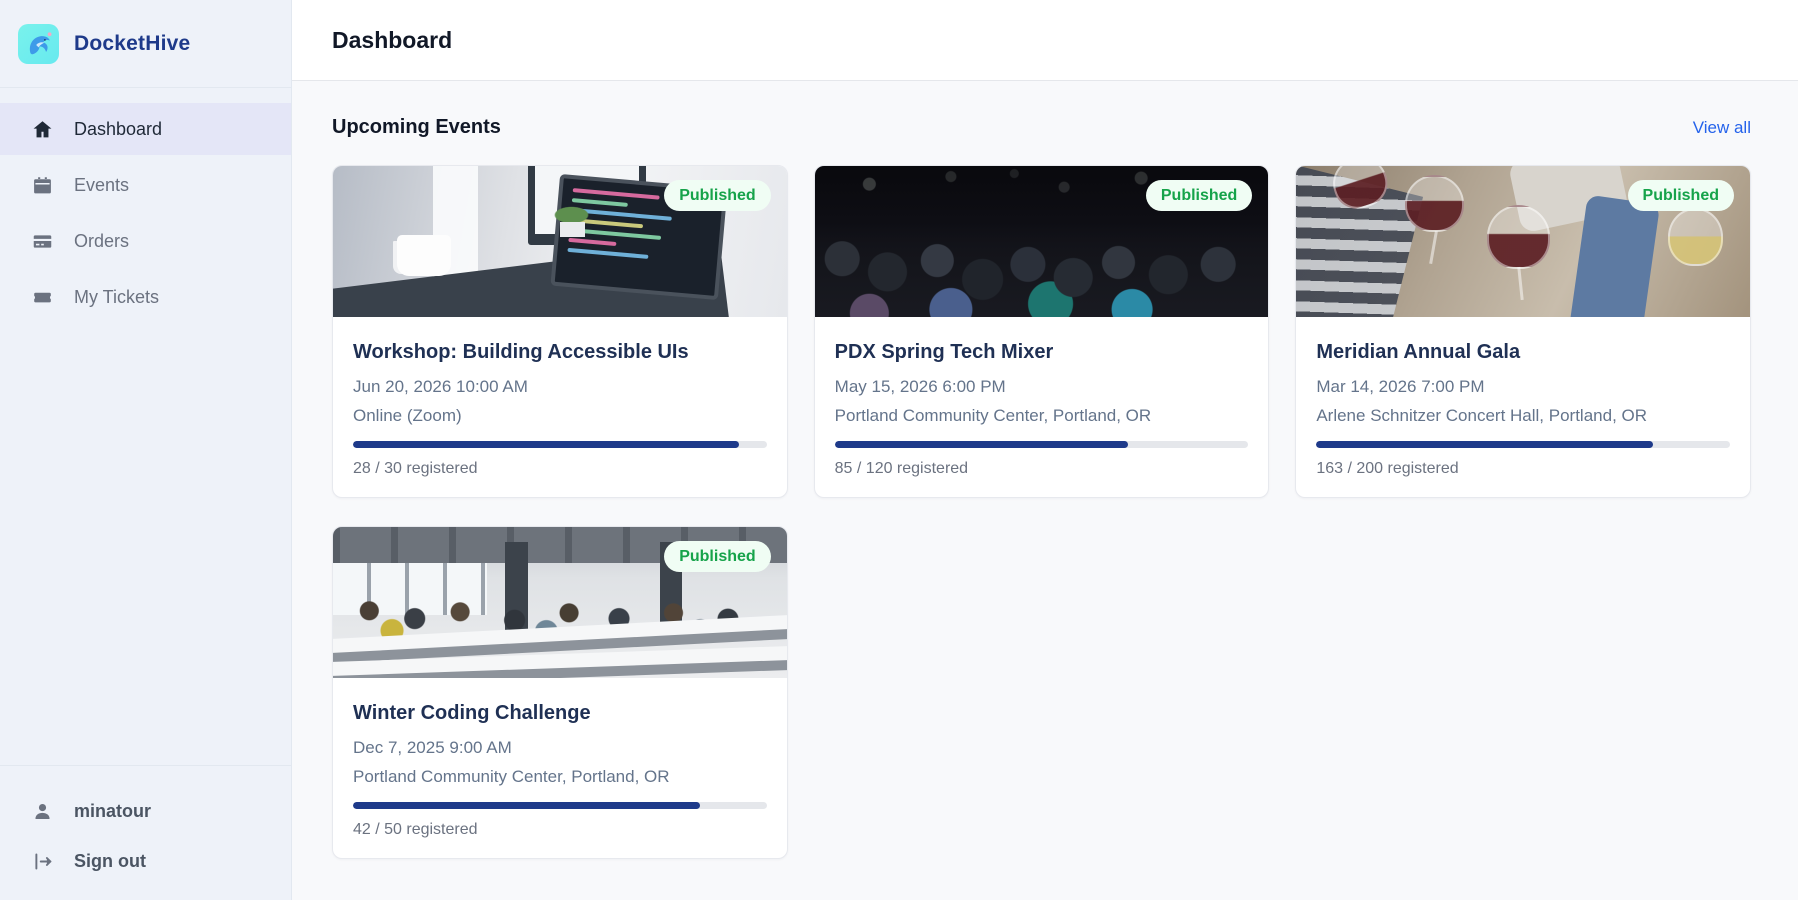 Image resolution: width=1798 pixels, height=900 pixels. I want to click on sign-out-label: Sign out, so click(110, 860).